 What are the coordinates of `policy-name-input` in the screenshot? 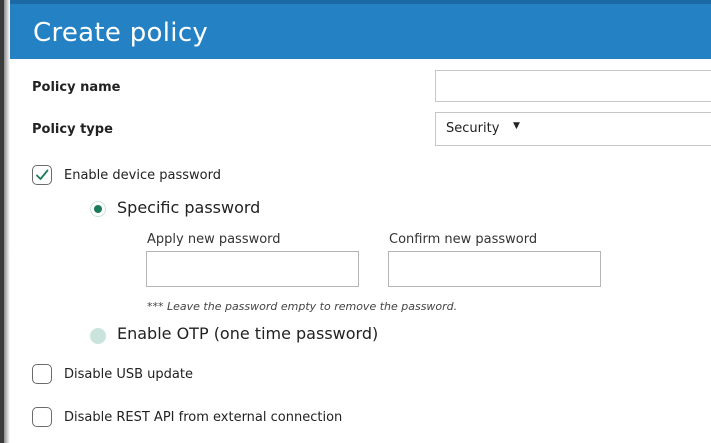 It's located at (573, 86).